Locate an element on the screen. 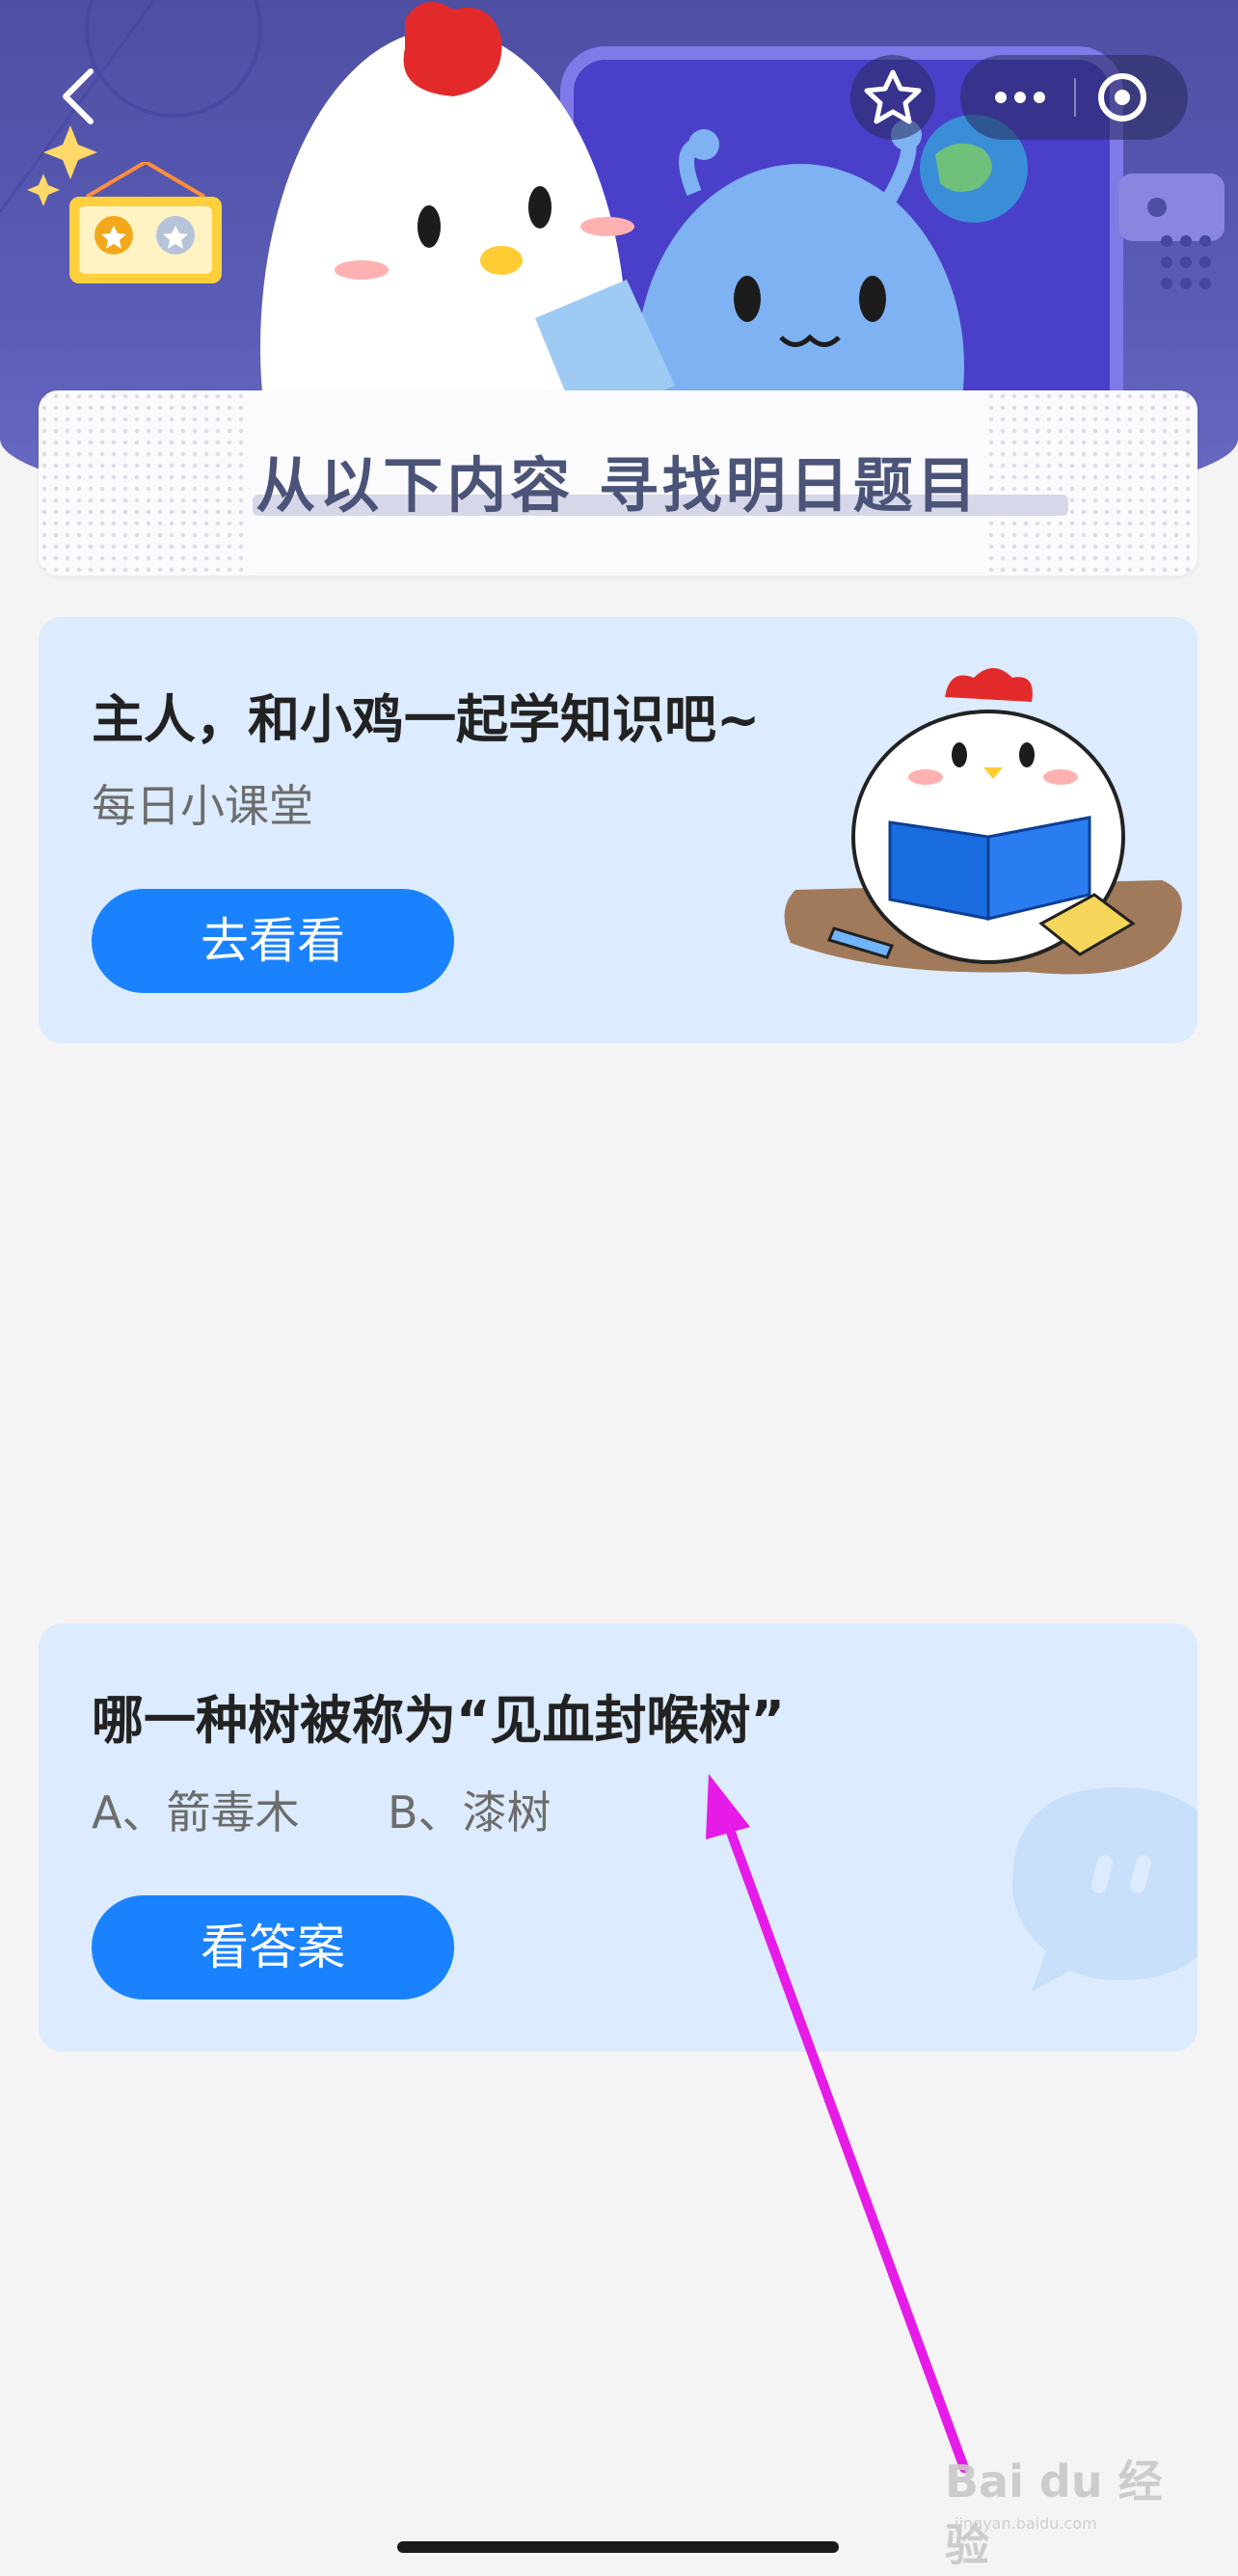 Image resolution: width=1238 pixels, height=2576 pixels. watermark-logo: Bai du 经验 jingyan.baidu.com is located at coordinates (1060, 2509).